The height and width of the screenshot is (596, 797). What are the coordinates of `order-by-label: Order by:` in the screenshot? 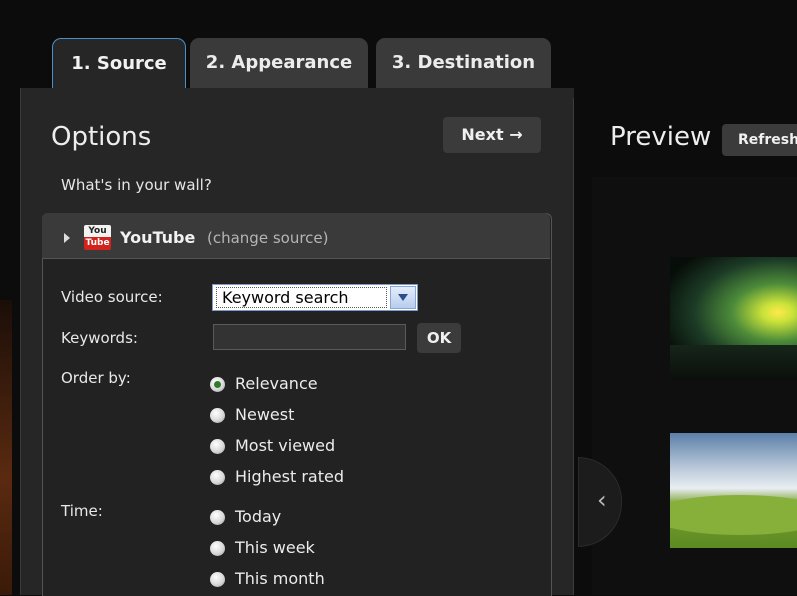 It's located at (96, 378).